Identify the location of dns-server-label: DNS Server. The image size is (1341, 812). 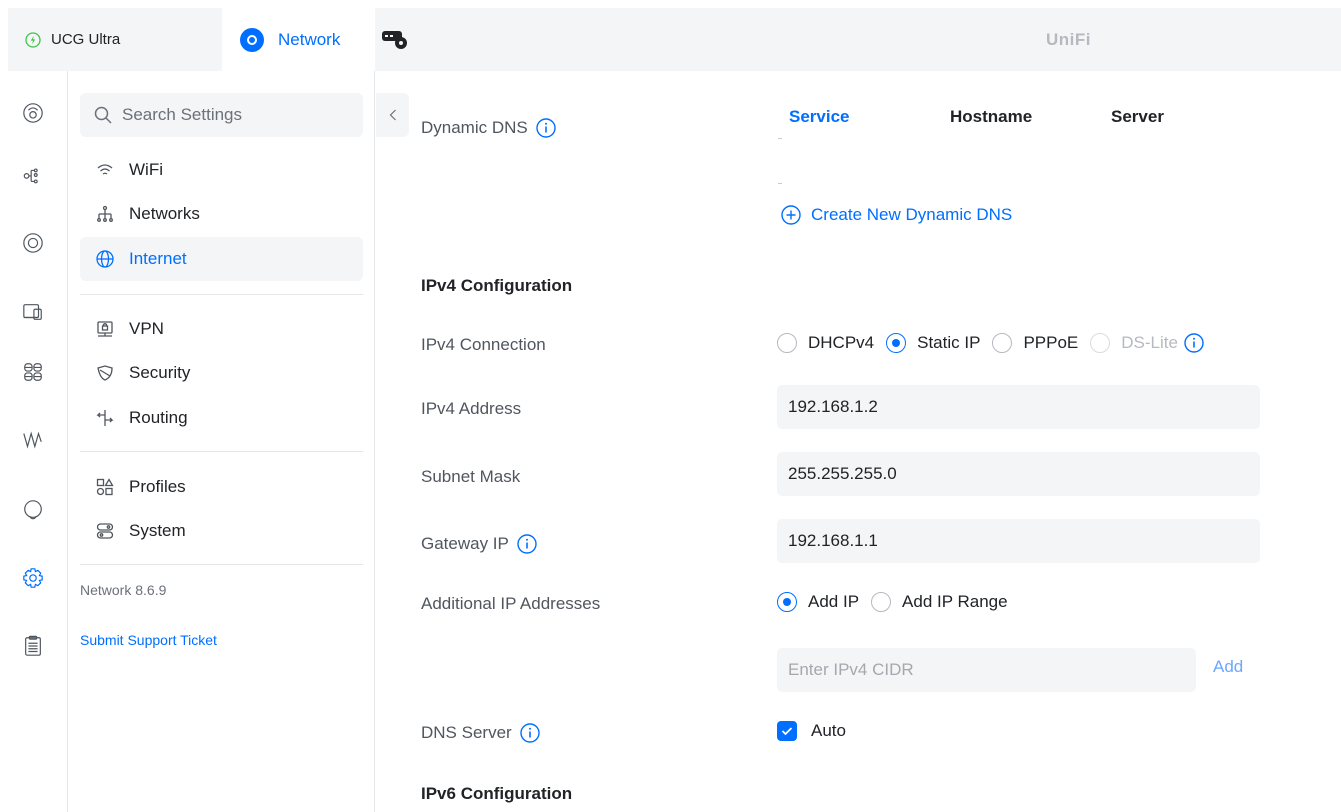
(480, 733).